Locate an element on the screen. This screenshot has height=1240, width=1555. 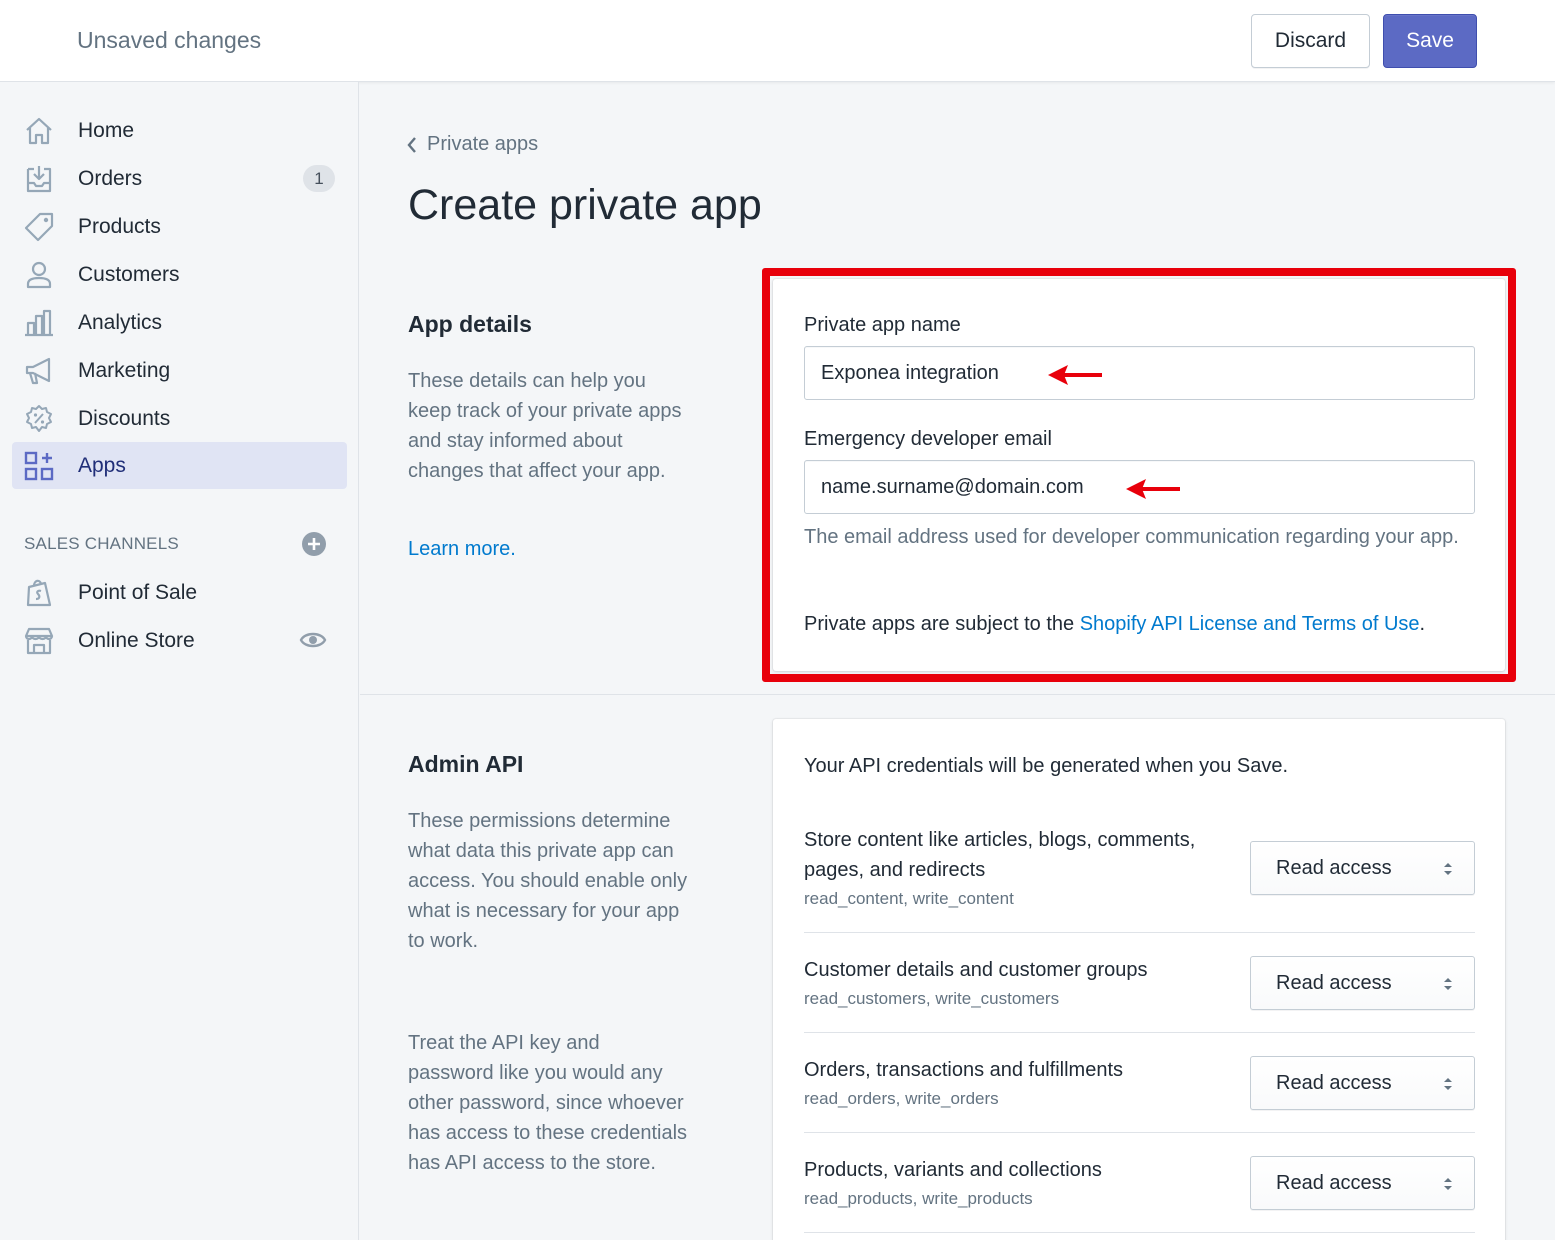
megaphone-icon is located at coordinates (38, 371).